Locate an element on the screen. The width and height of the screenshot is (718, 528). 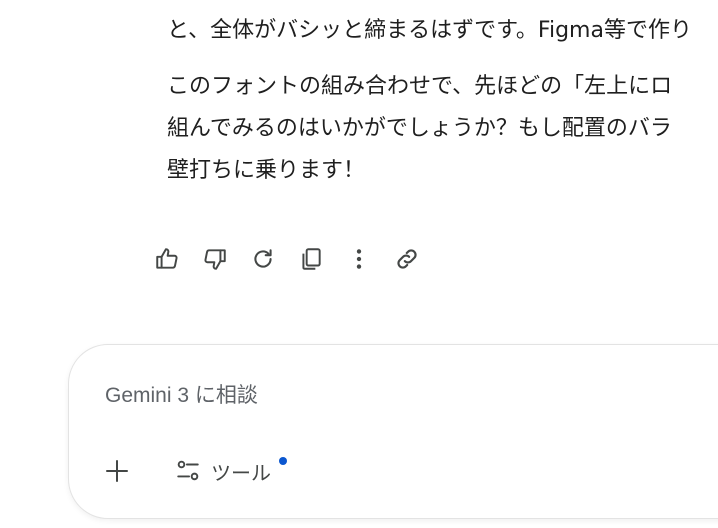
response-paragraph-1: と、全体がバシッと締まるはずです。Figma等で作り is located at coordinates (442, 31).